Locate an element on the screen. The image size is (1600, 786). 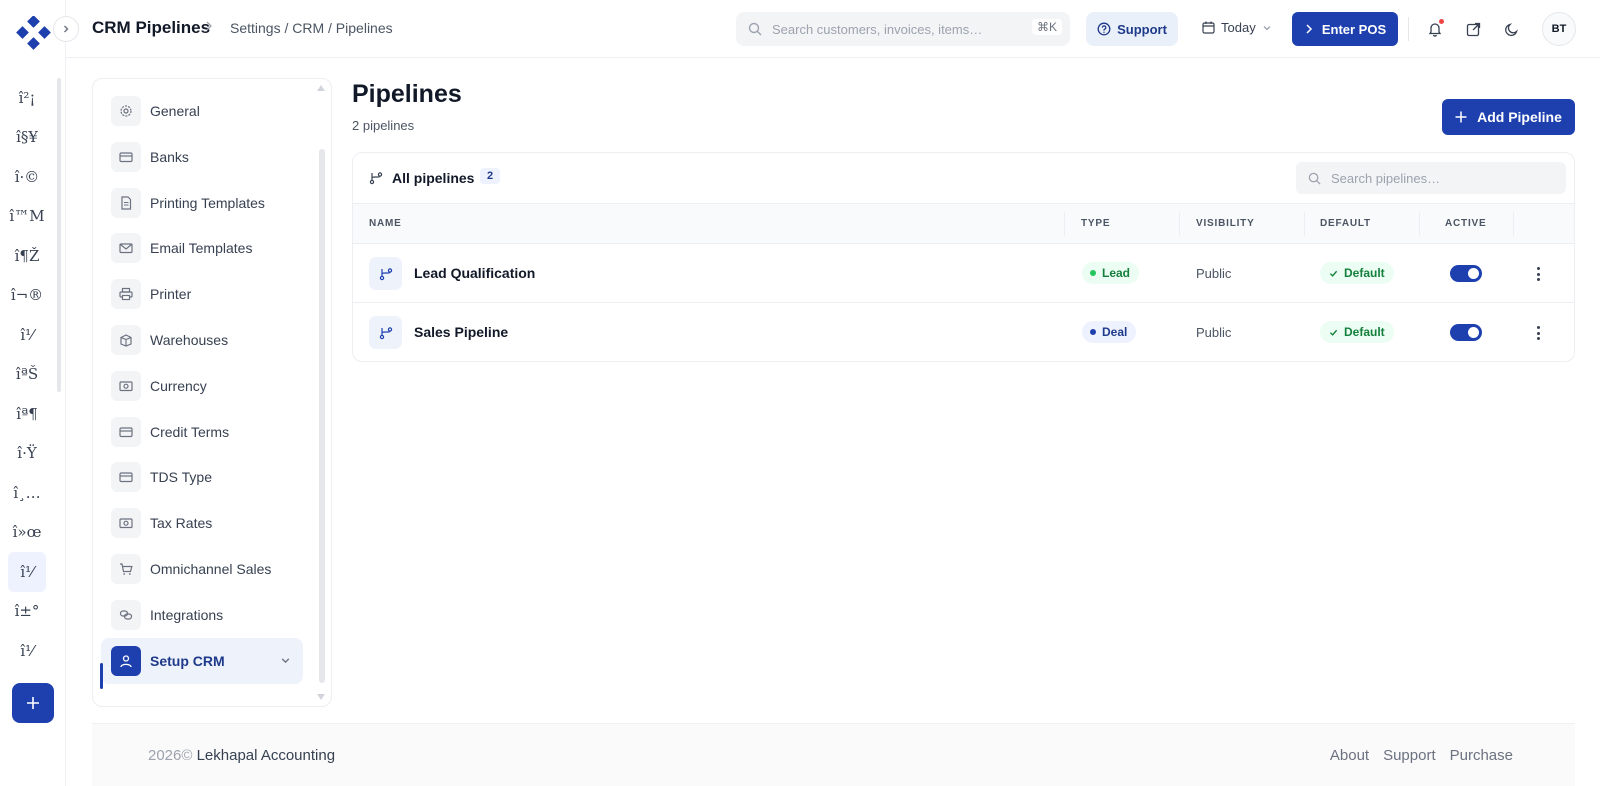
column-header-default: DEFAULT is located at coordinates (1345, 223).